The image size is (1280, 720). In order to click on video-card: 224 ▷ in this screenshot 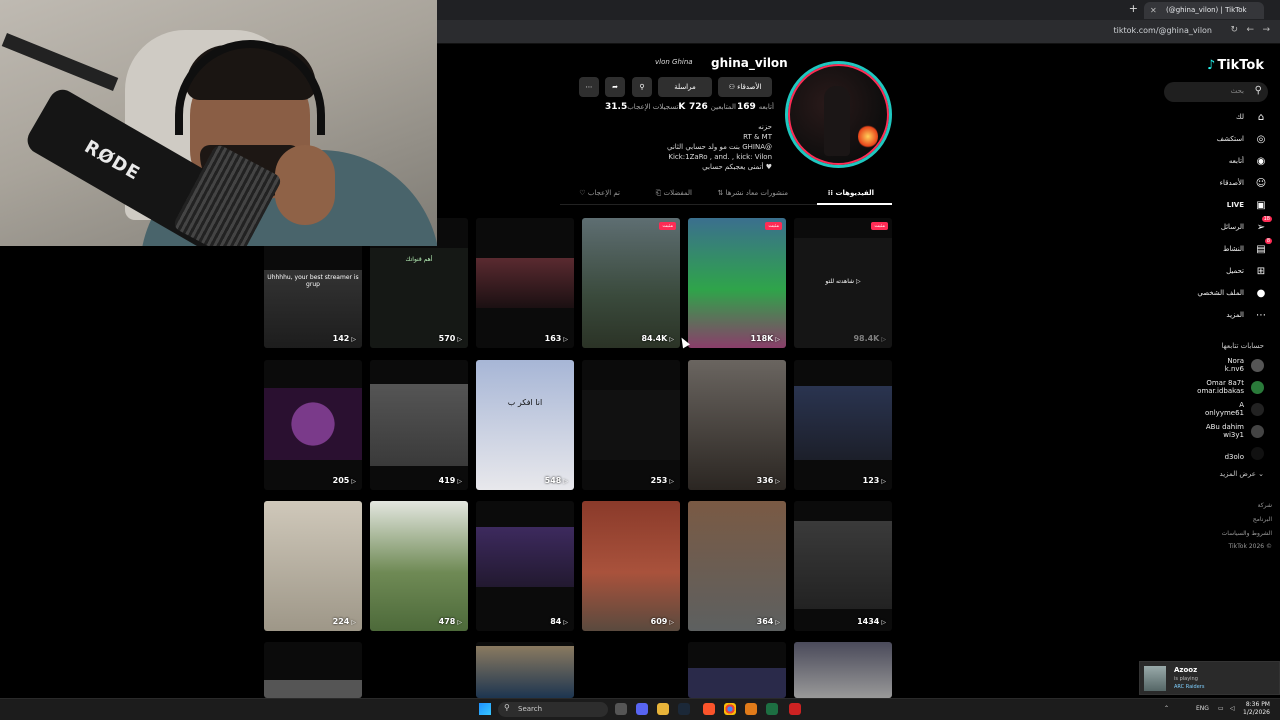, I will do `click(313, 566)`.